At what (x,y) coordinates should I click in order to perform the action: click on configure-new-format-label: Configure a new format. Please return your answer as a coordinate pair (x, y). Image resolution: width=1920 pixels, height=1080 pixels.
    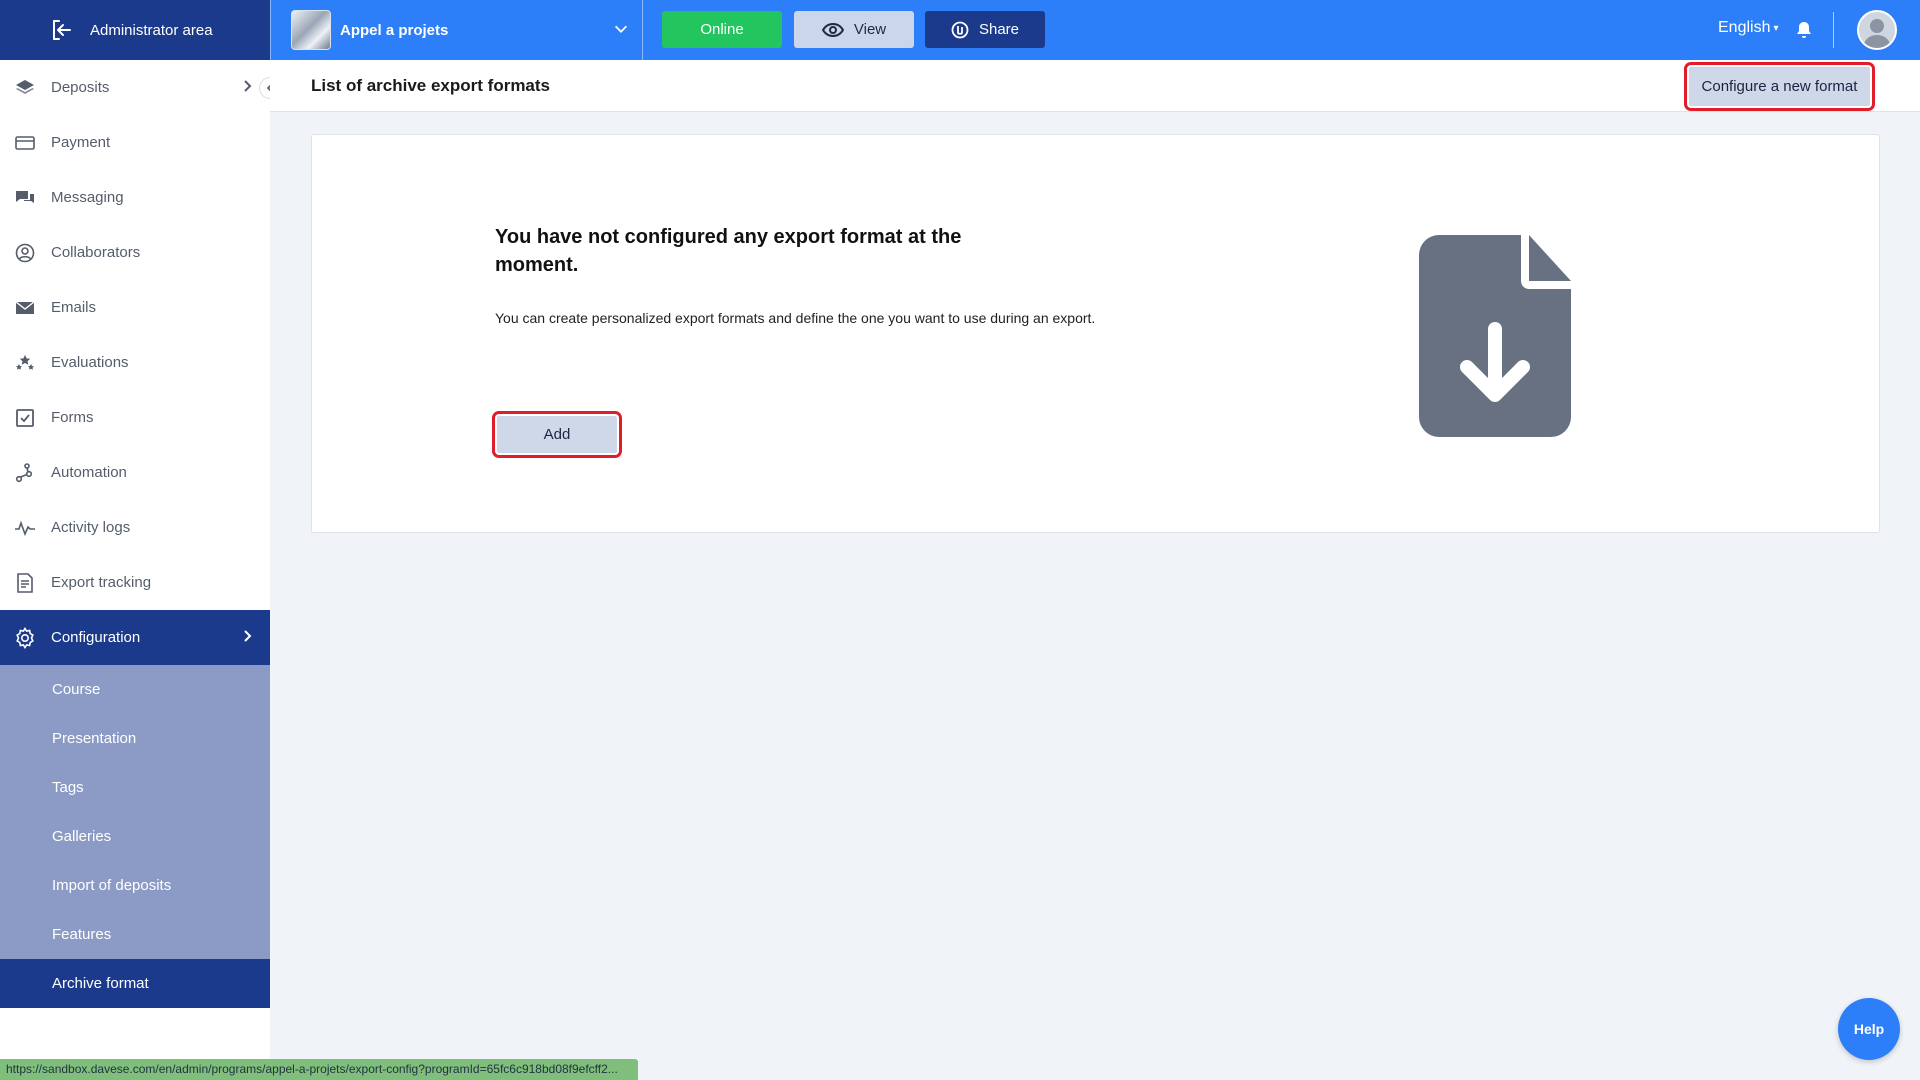
    Looking at the image, I should click on (1779, 86).